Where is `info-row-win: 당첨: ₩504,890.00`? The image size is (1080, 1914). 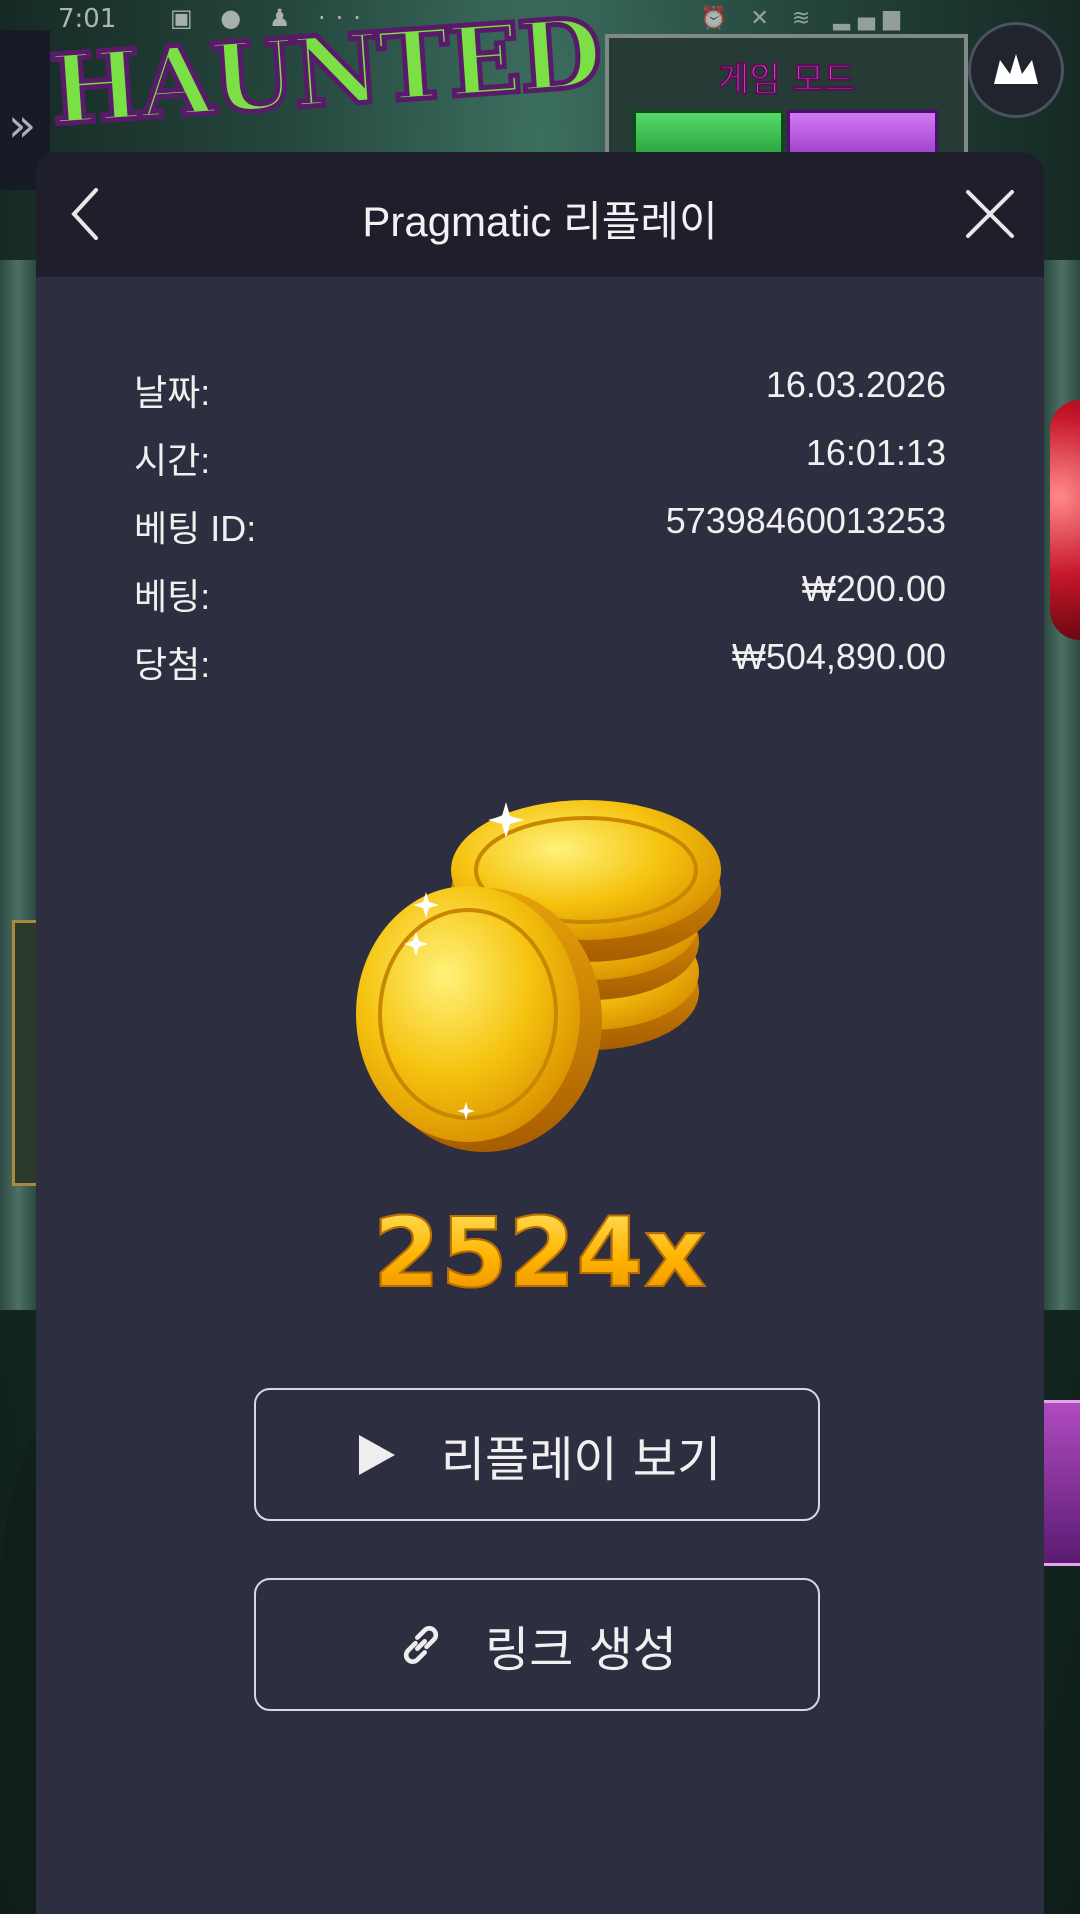 info-row-win: 당첨: ₩504,890.00 is located at coordinates (540, 664).